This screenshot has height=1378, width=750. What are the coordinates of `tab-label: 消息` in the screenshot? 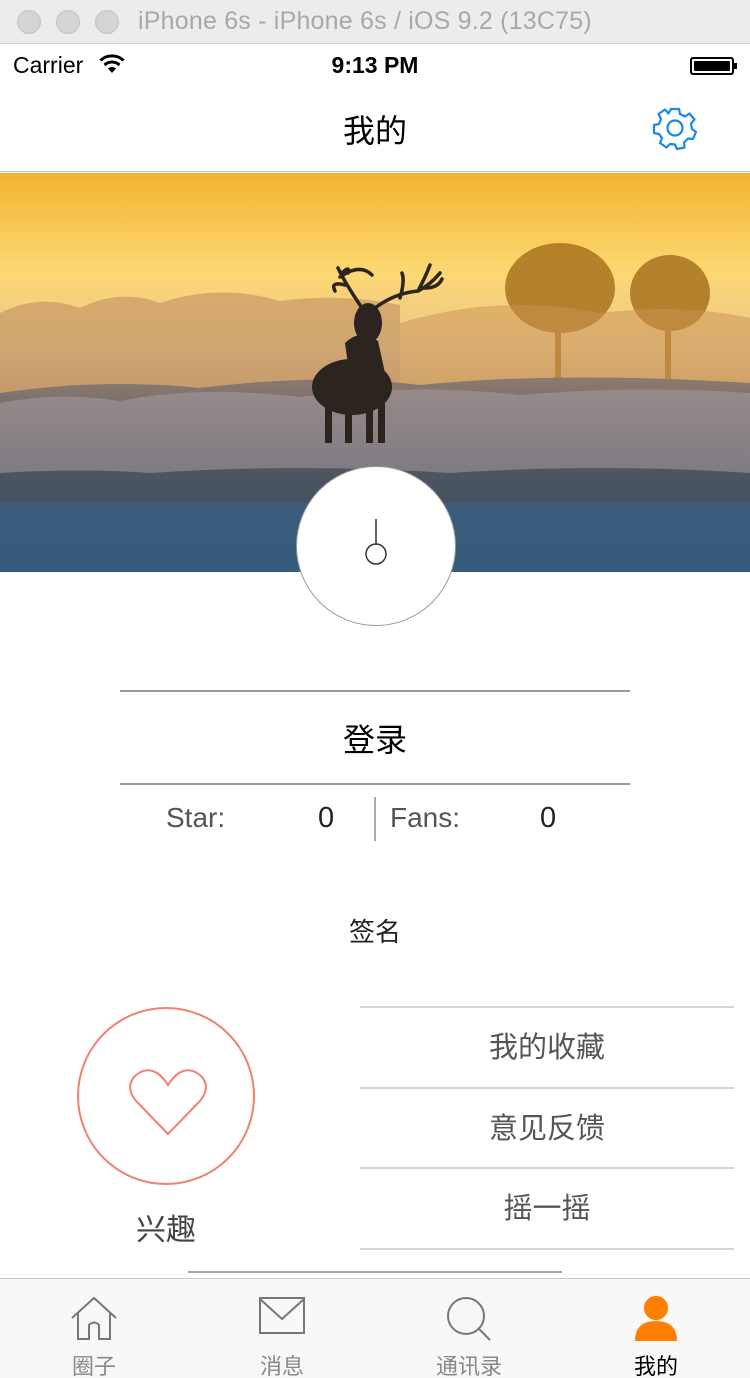 It's located at (281, 1366).